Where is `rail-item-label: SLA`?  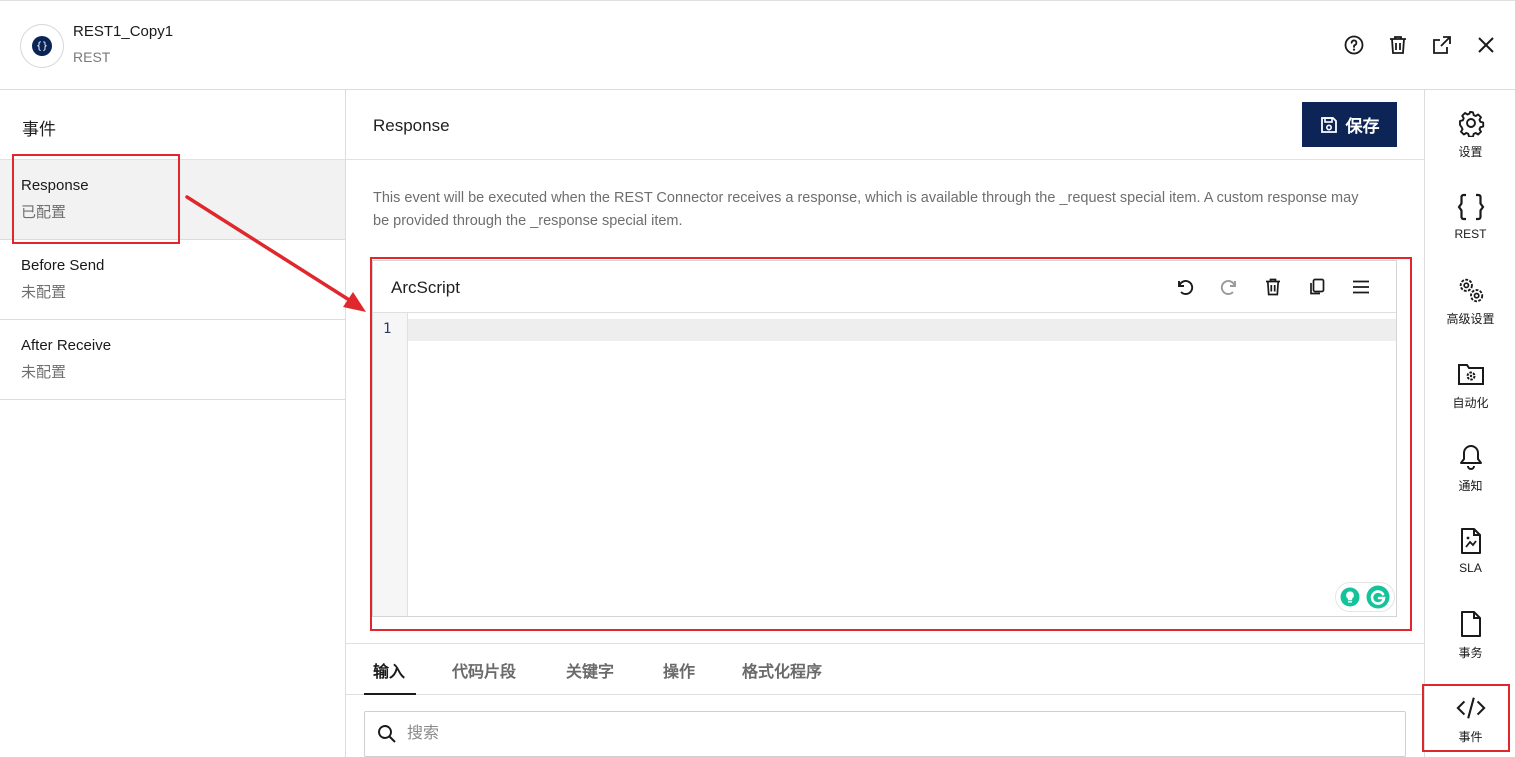
rail-item-label: SLA is located at coordinates (1470, 568).